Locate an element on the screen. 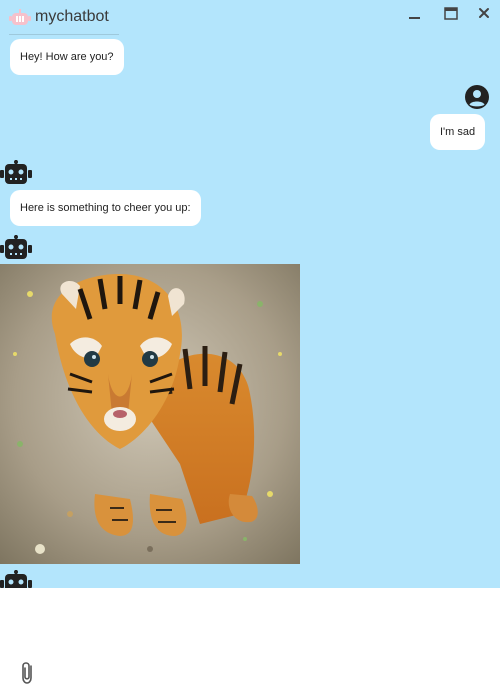 The image size is (500, 700). app-logo-icon is located at coordinates (20, 17).